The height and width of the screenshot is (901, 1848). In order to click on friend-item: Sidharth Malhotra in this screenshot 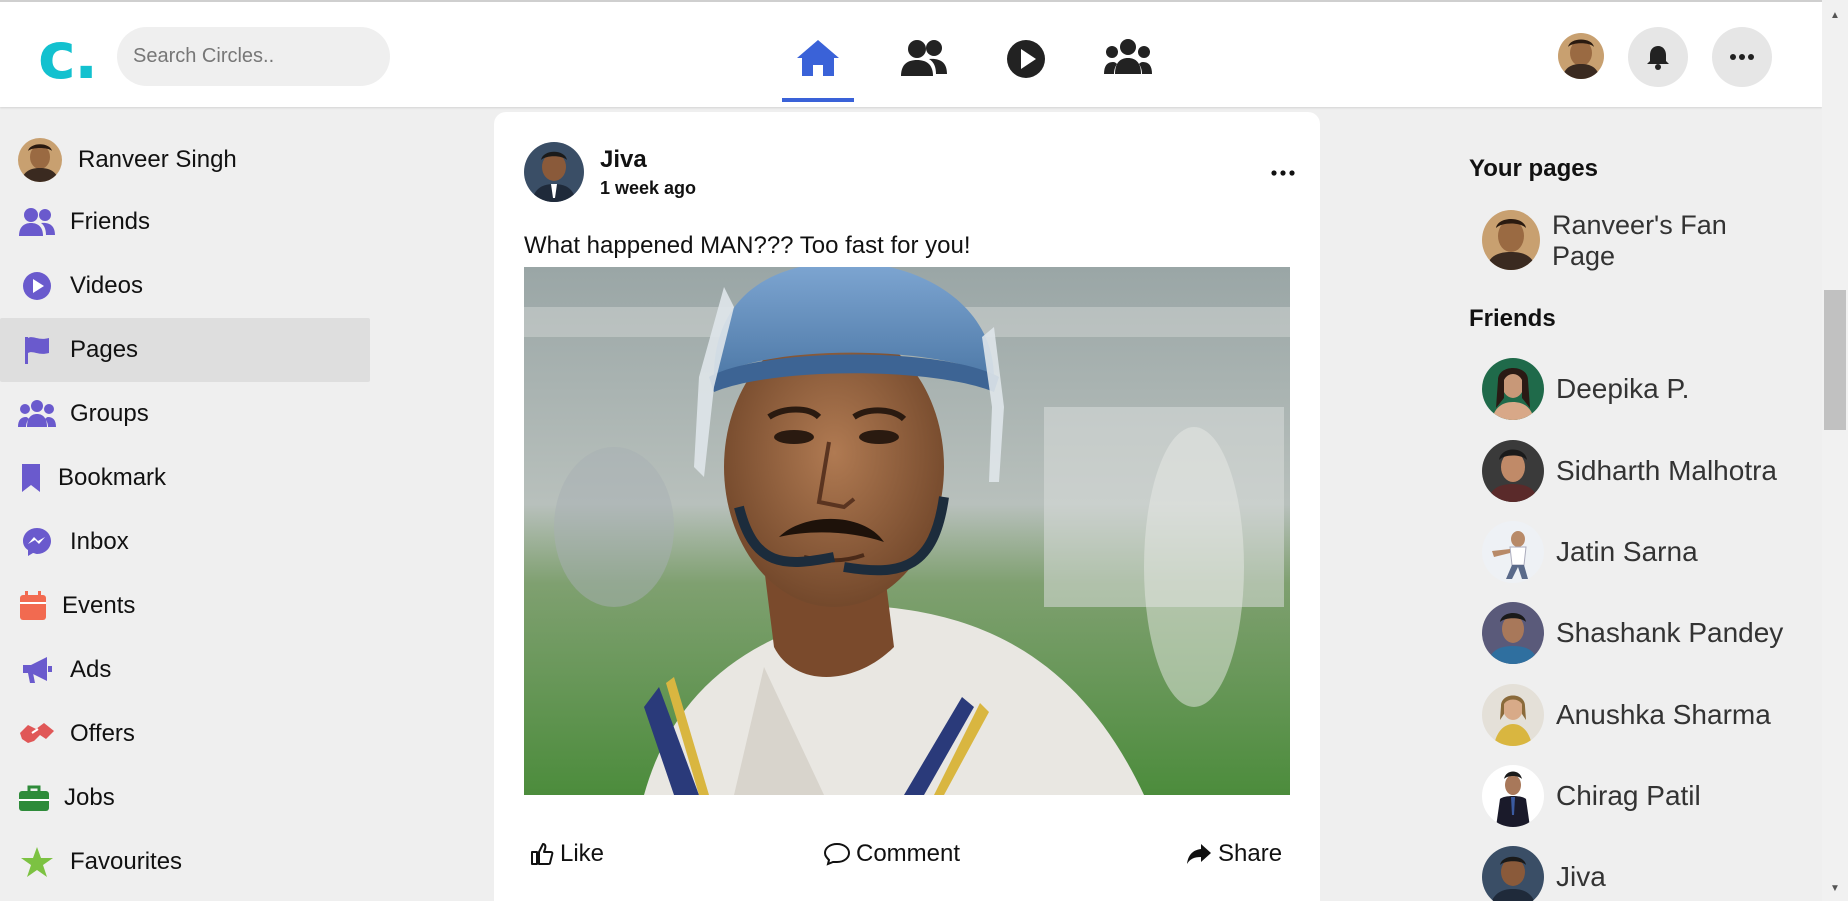, I will do `click(1647, 471)`.